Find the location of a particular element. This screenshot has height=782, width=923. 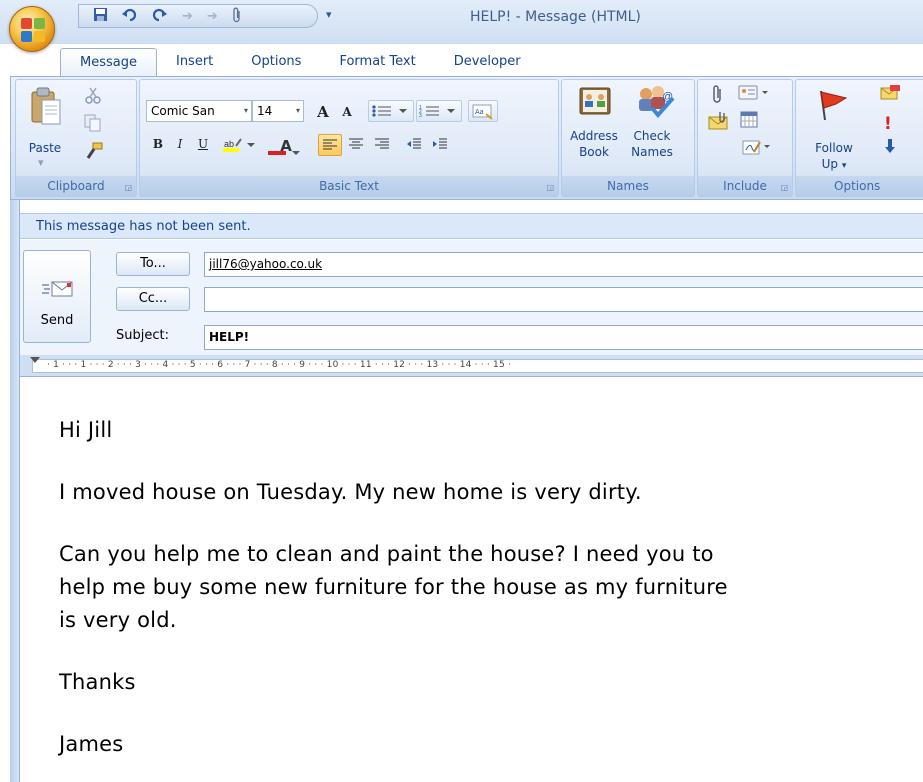

cc-field is located at coordinates (563, 299).